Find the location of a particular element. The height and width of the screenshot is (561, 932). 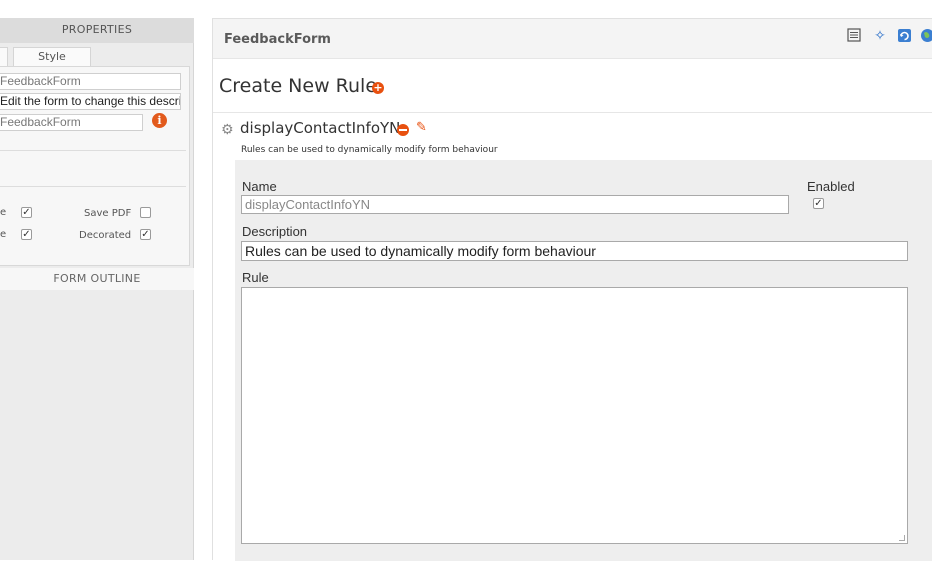

rule-title: displayContactInfoYN is located at coordinates (320, 128).